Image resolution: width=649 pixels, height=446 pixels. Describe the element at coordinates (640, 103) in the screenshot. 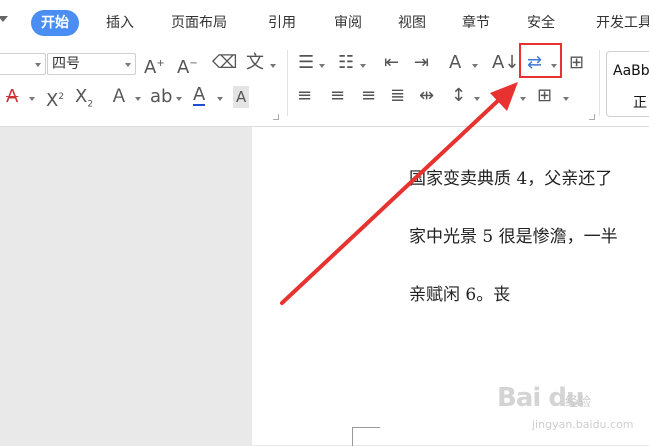

I see `style-name: 正` at that location.